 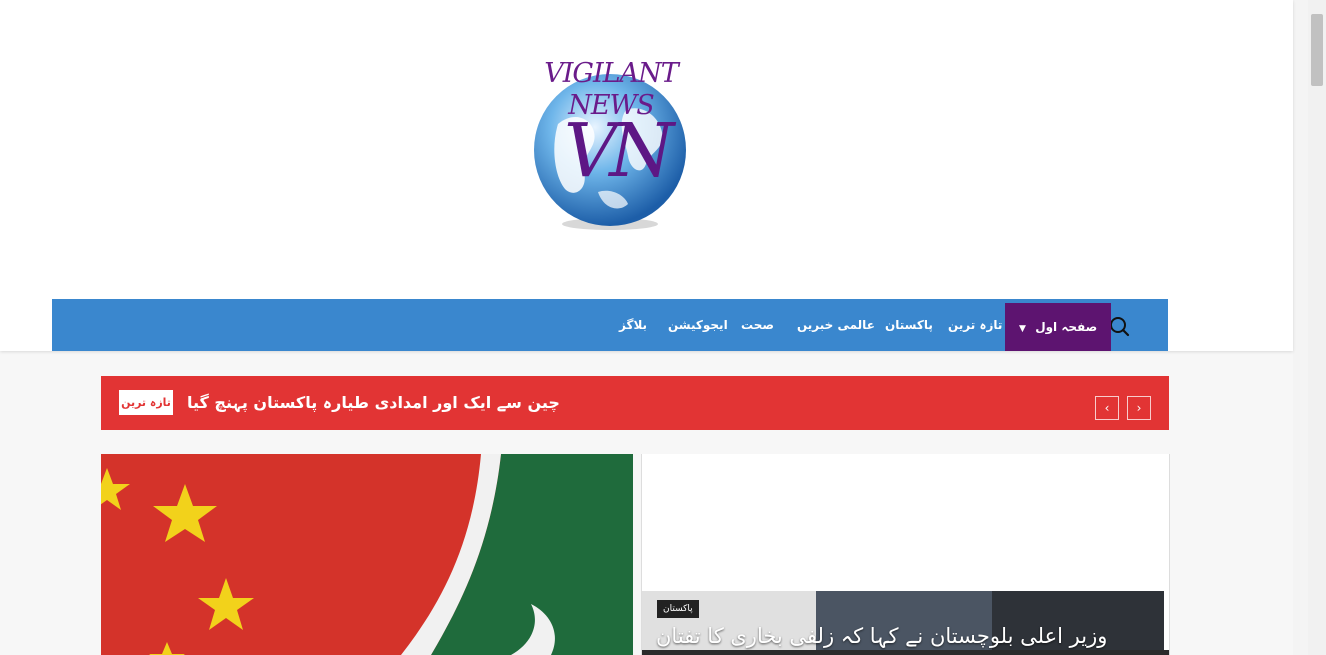 I want to click on scrollbar, so click(x=1317, y=327).